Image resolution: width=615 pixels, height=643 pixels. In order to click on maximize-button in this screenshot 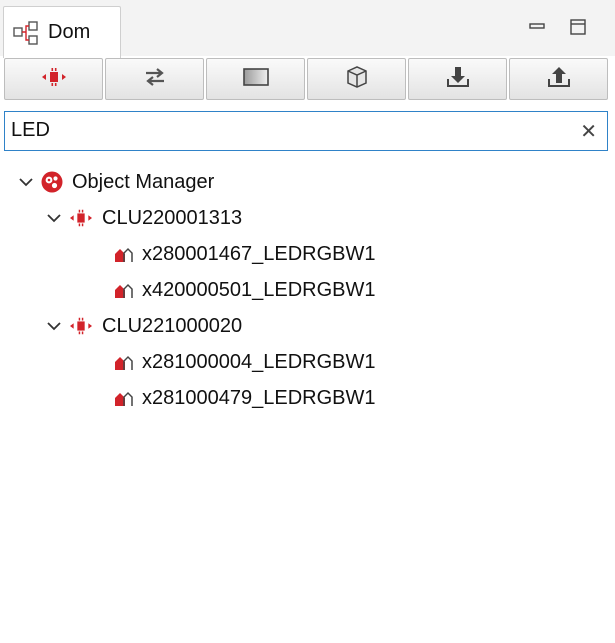, I will do `click(578, 29)`.